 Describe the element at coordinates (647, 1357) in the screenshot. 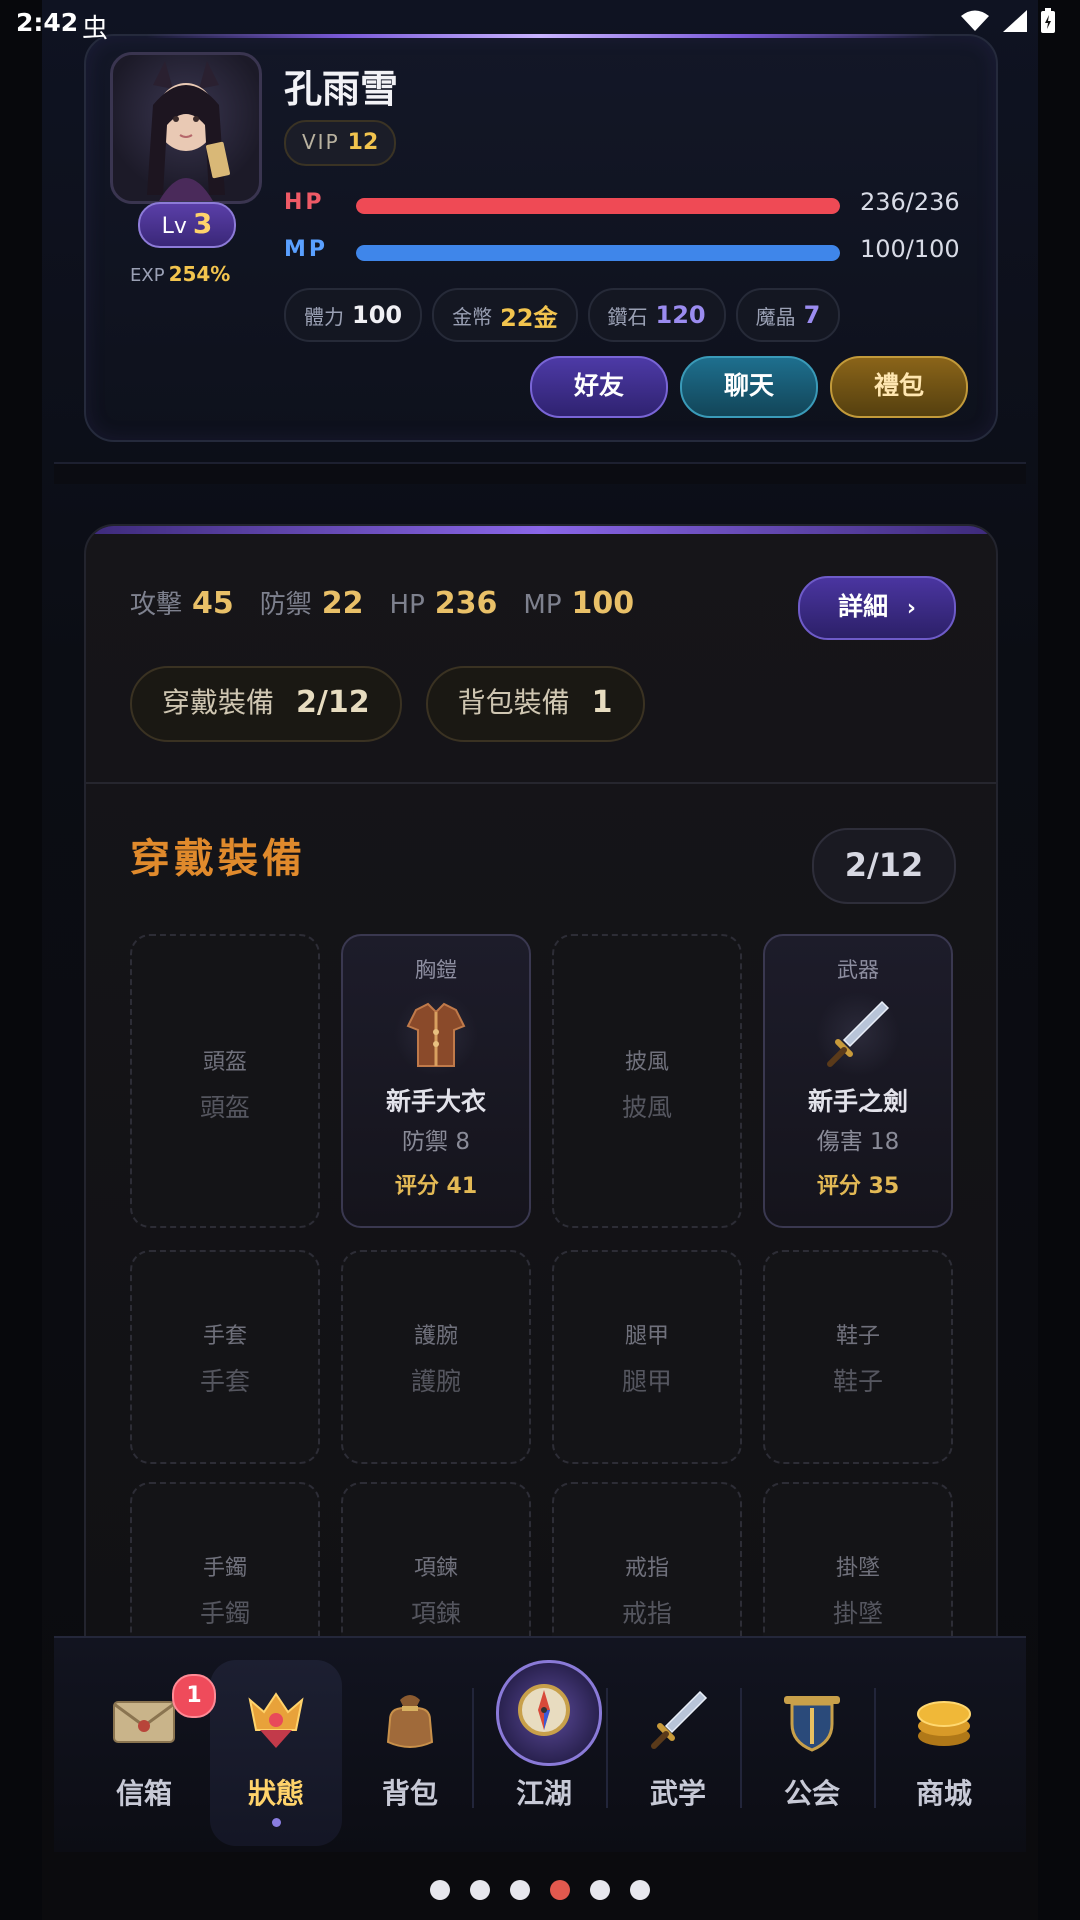

I see `equipment-slot-empty: 腿甲 腿甲` at that location.